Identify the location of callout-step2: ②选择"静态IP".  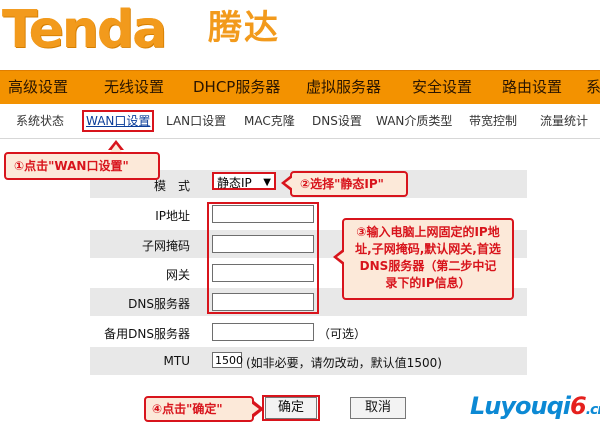
(349, 184).